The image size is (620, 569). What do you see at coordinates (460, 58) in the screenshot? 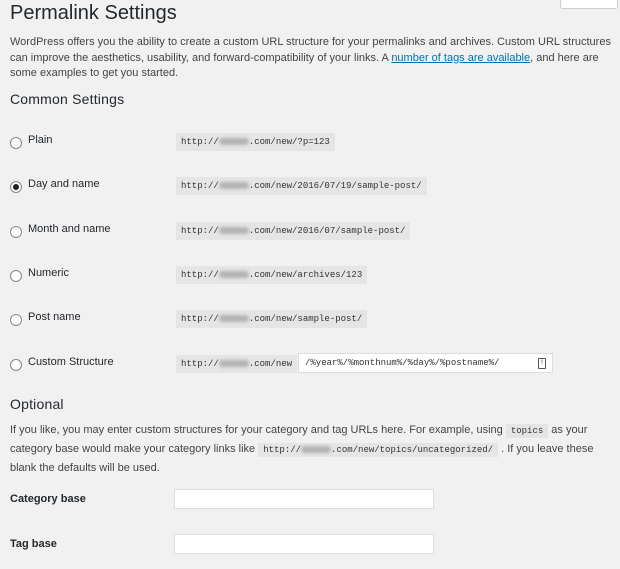
I see `tags-link: number of tags are available` at bounding box center [460, 58].